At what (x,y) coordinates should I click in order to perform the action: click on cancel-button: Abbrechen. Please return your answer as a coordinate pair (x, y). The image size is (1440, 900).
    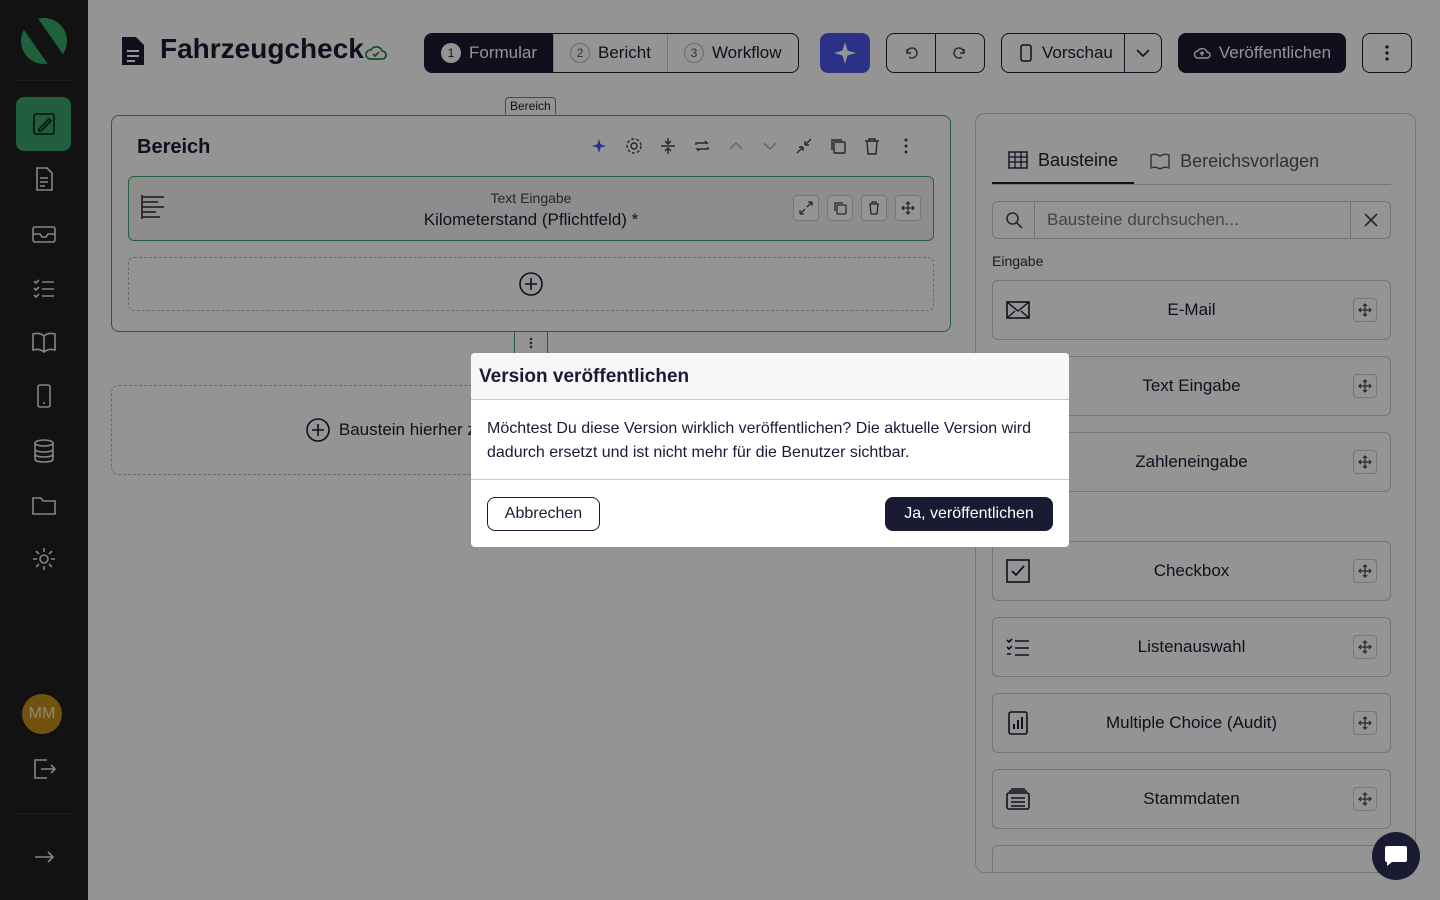
    Looking at the image, I should click on (543, 514).